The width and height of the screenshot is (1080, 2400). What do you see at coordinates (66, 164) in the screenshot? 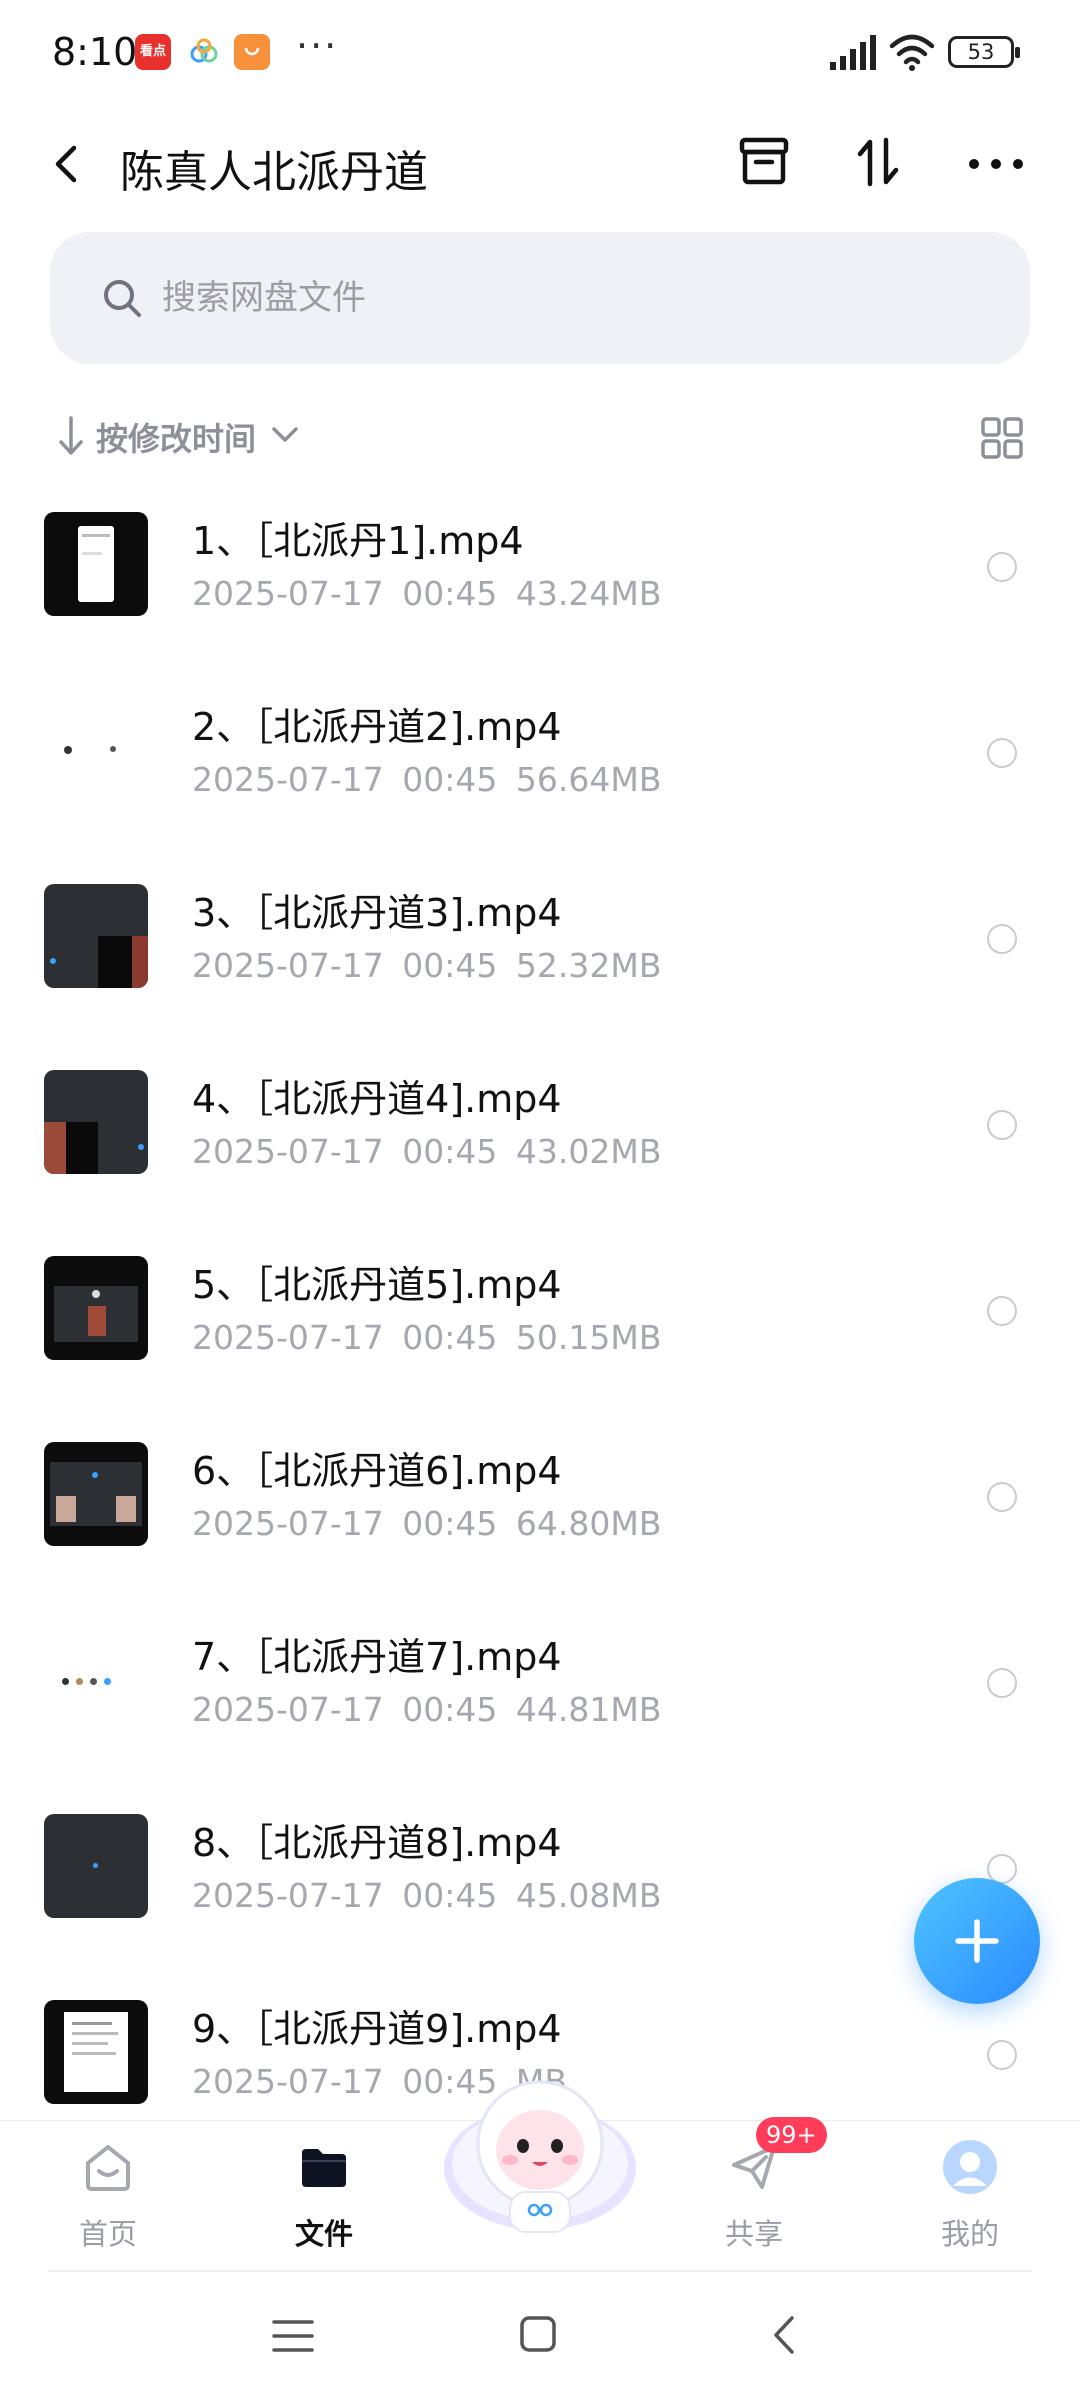
I see `back-arrow-icon` at bounding box center [66, 164].